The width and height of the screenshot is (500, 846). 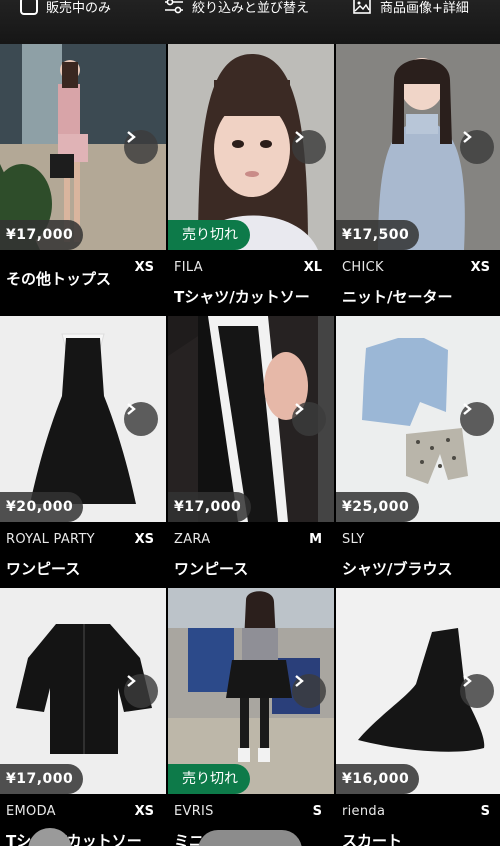 What do you see at coordinates (418, 555) in the screenshot?
I see `product-meta: SLY シャツ/ブラウス` at bounding box center [418, 555].